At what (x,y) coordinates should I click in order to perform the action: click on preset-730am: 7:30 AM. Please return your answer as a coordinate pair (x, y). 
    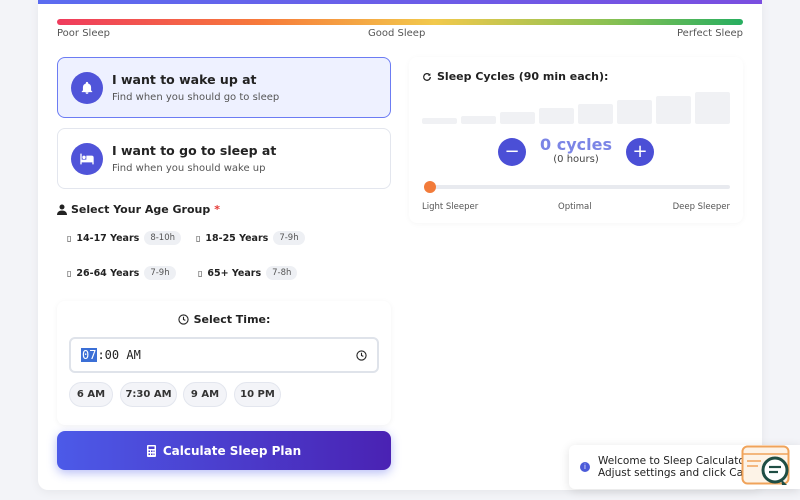
    Looking at the image, I should click on (148, 394).